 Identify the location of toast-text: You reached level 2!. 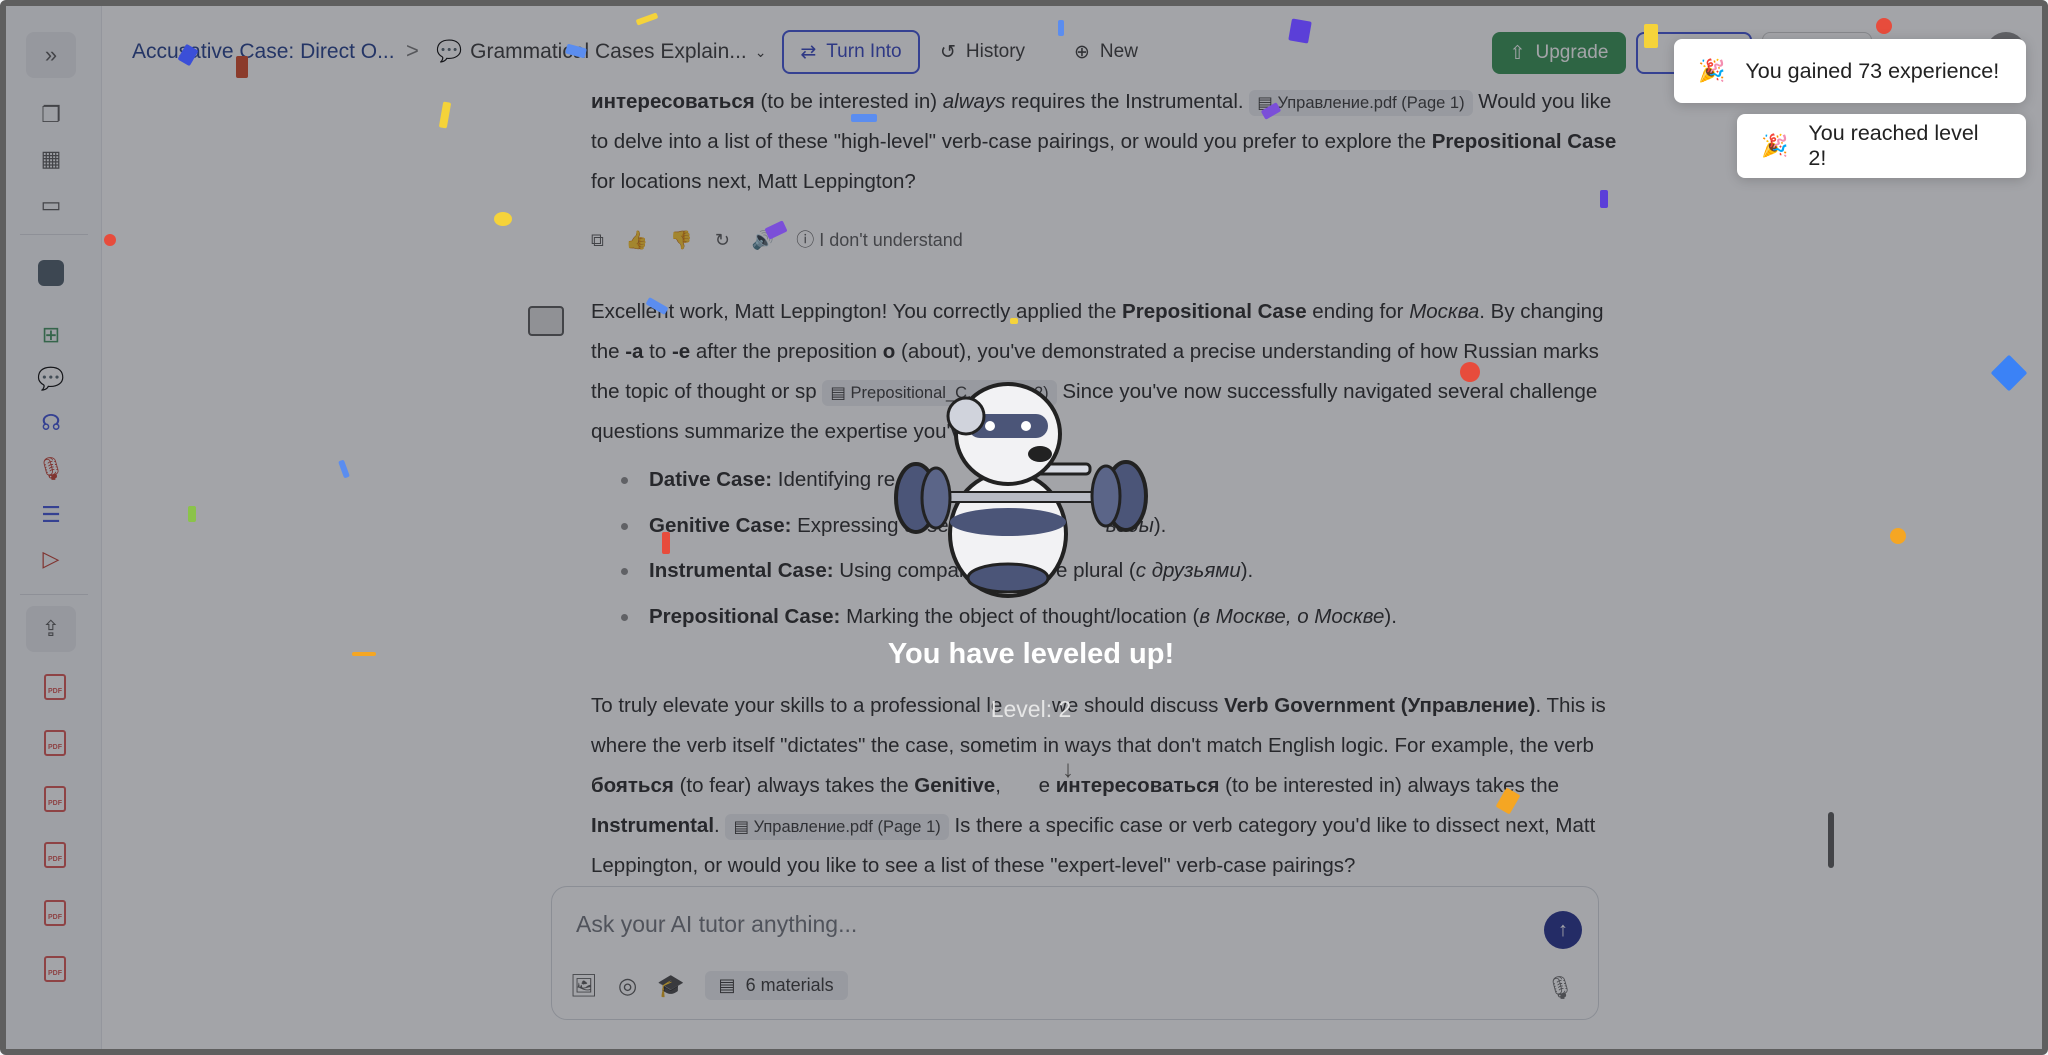
(1893, 145).